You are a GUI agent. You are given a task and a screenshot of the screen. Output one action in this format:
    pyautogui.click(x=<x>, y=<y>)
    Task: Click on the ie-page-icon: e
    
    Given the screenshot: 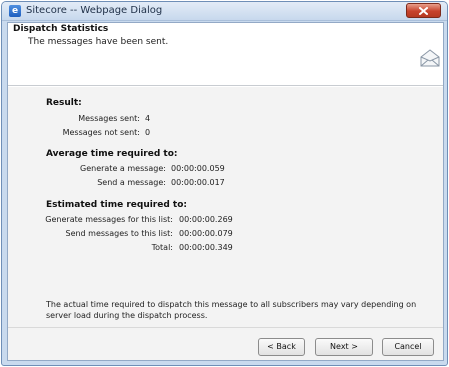 What is the action you would take?
    pyautogui.click(x=15, y=11)
    